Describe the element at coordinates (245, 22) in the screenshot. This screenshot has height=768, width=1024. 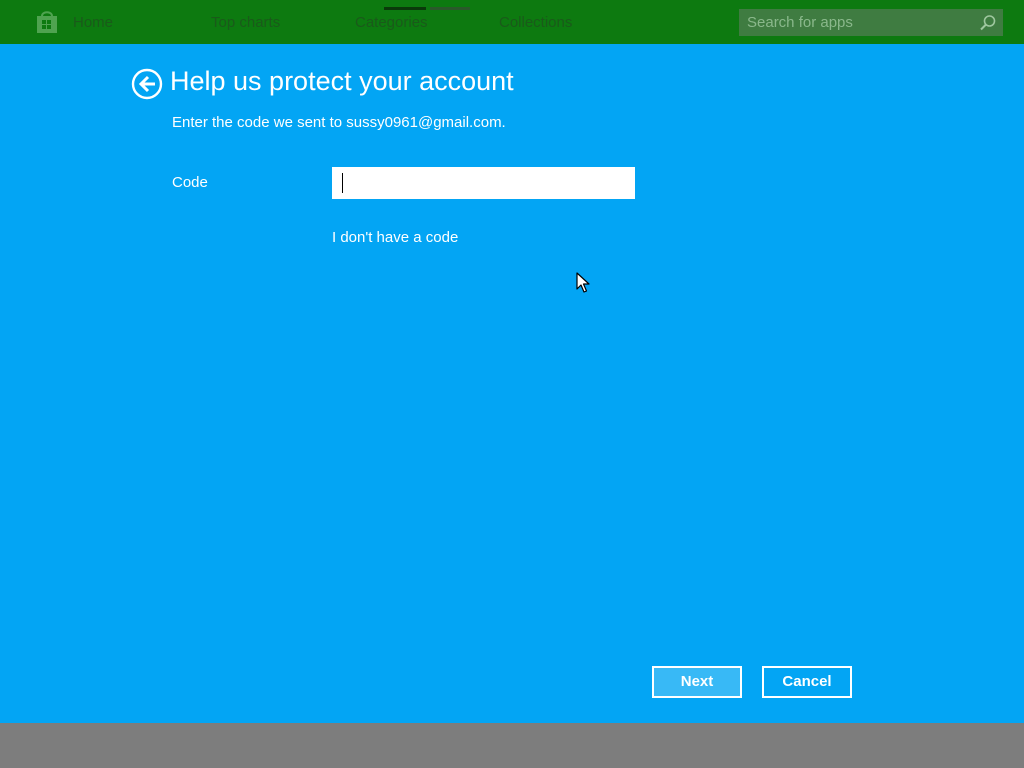
I see `nav-top-charts: Top charts` at that location.